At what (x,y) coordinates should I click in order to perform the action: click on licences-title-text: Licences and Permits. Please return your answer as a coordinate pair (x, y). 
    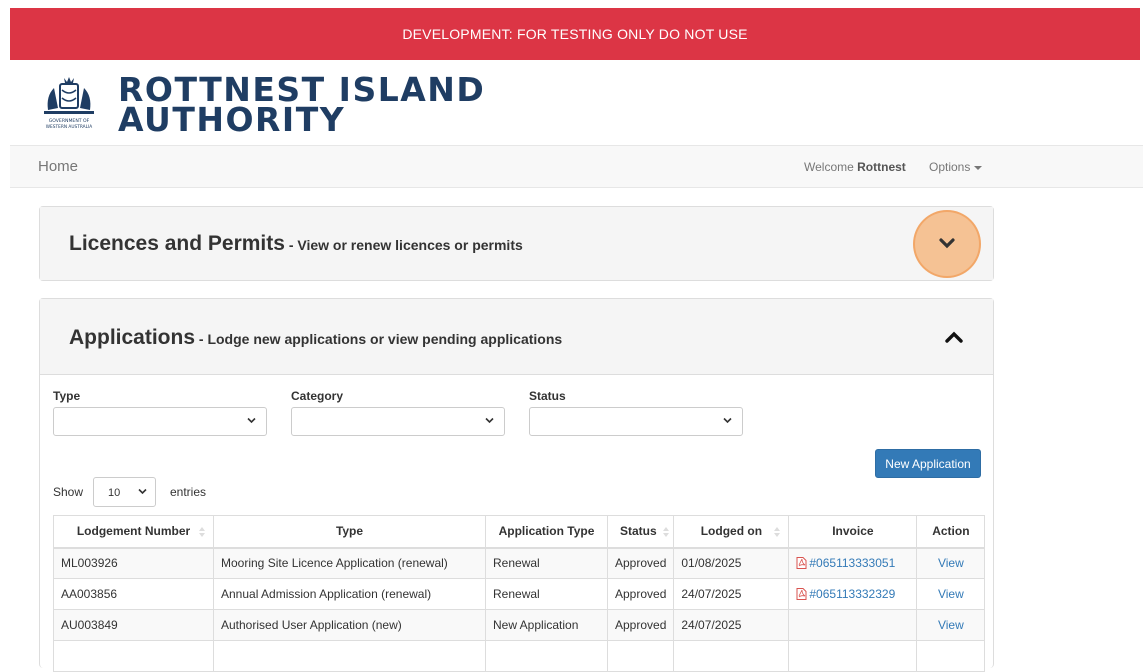
    Looking at the image, I should click on (177, 243).